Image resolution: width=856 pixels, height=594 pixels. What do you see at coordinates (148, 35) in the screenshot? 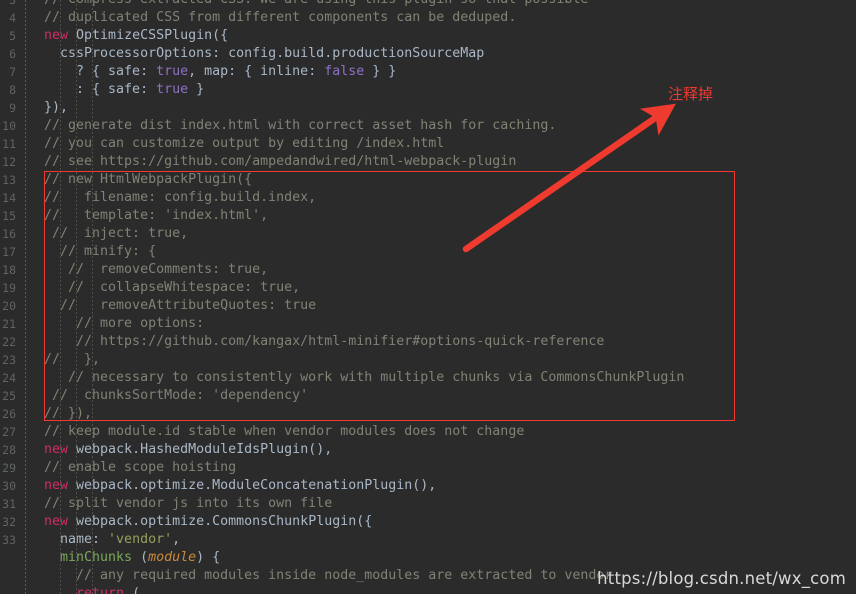
I see `code-token: OptimizeCSSPlugin({` at bounding box center [148, 35].